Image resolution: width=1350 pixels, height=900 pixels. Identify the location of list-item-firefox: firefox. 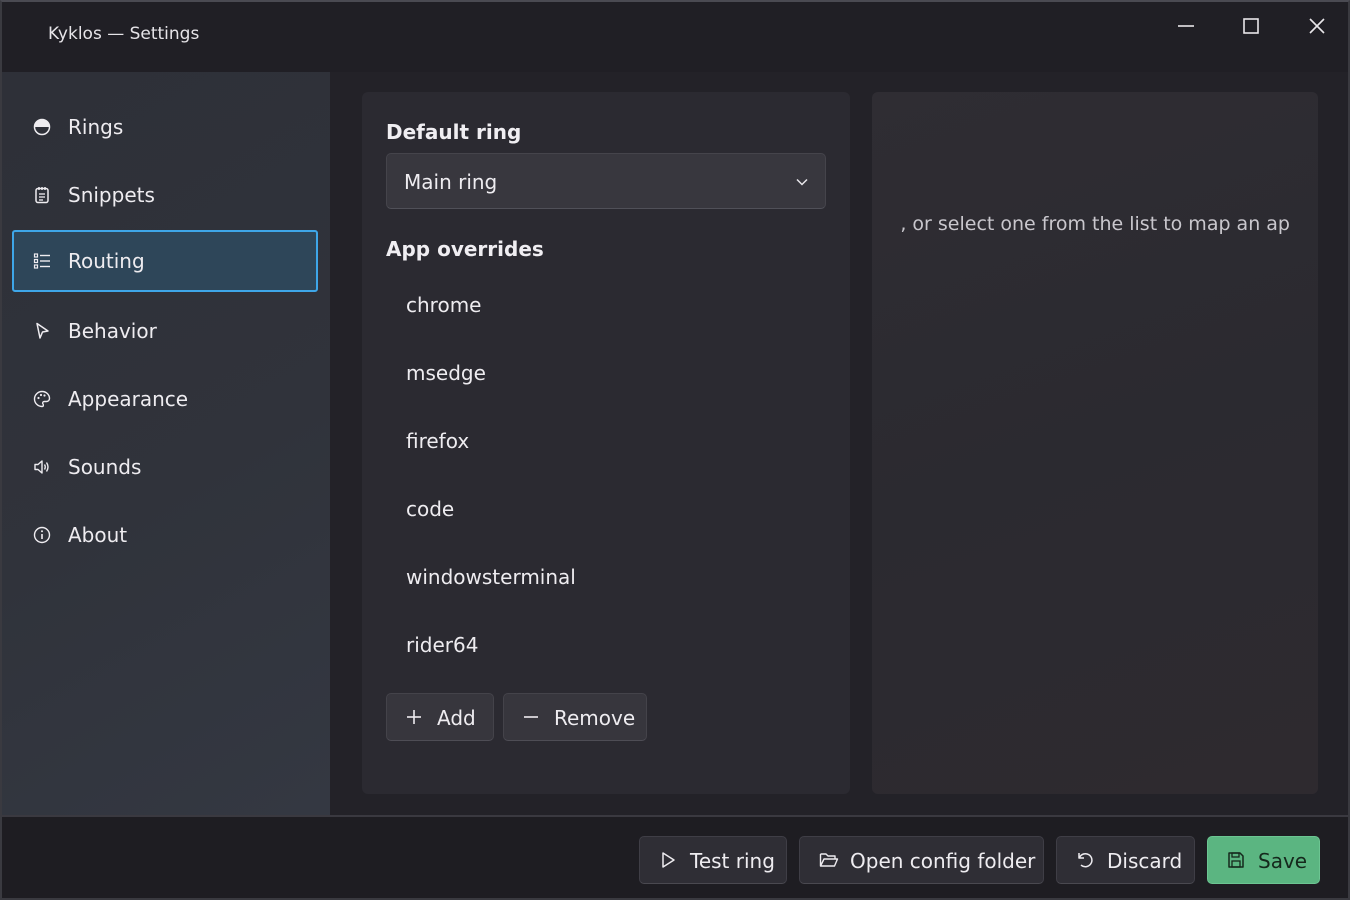
(606, 441).